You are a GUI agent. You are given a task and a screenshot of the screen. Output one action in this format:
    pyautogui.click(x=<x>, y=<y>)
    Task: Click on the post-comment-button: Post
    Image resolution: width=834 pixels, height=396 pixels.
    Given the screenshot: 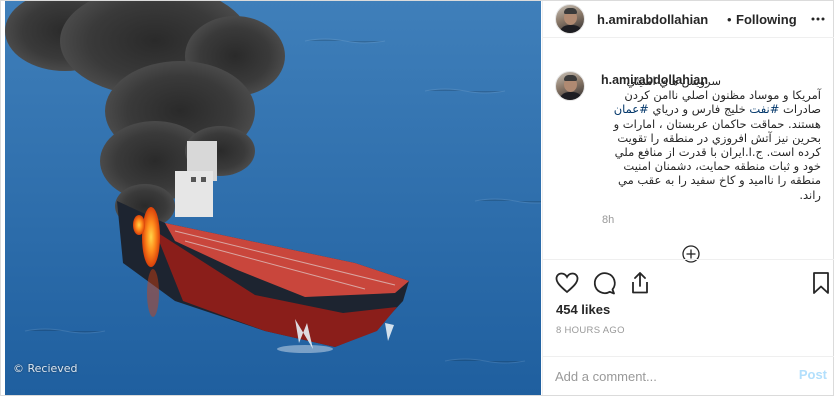 What is the action you would take?
    pyautogui.click(x=813, y=374)
    